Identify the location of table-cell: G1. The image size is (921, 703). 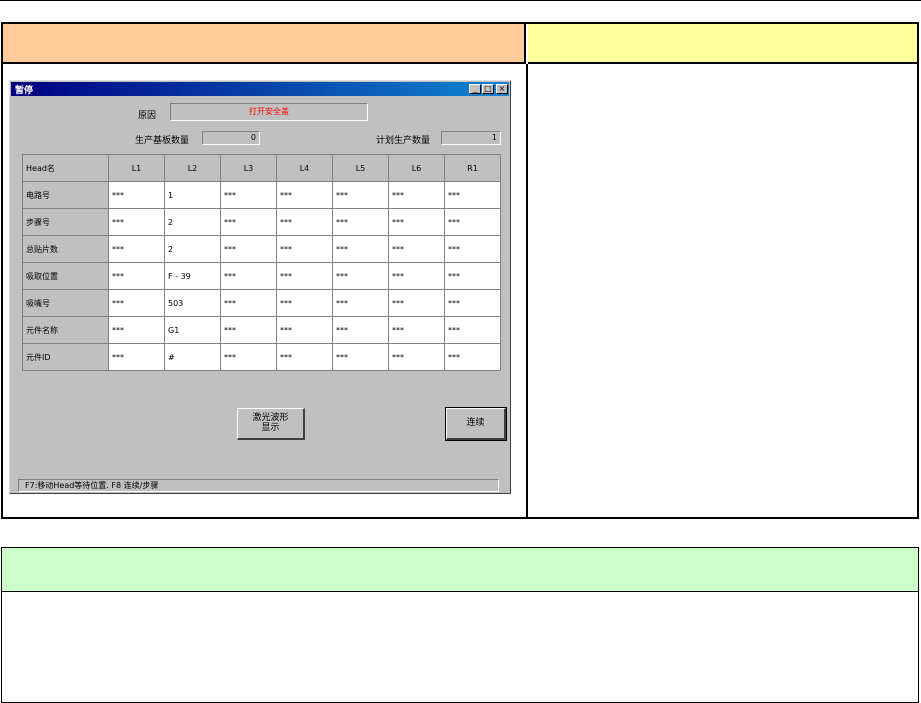
(192, 330).